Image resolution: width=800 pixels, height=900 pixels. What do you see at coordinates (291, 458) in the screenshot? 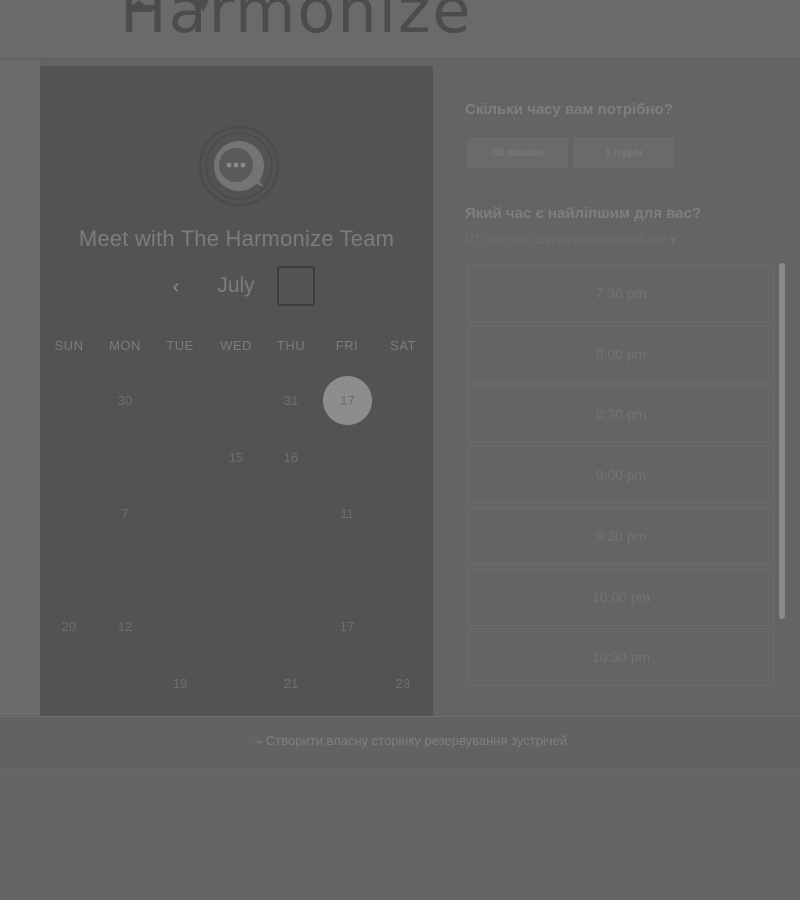
I see `calendar-day: 16` at bounding box center [291, 458].